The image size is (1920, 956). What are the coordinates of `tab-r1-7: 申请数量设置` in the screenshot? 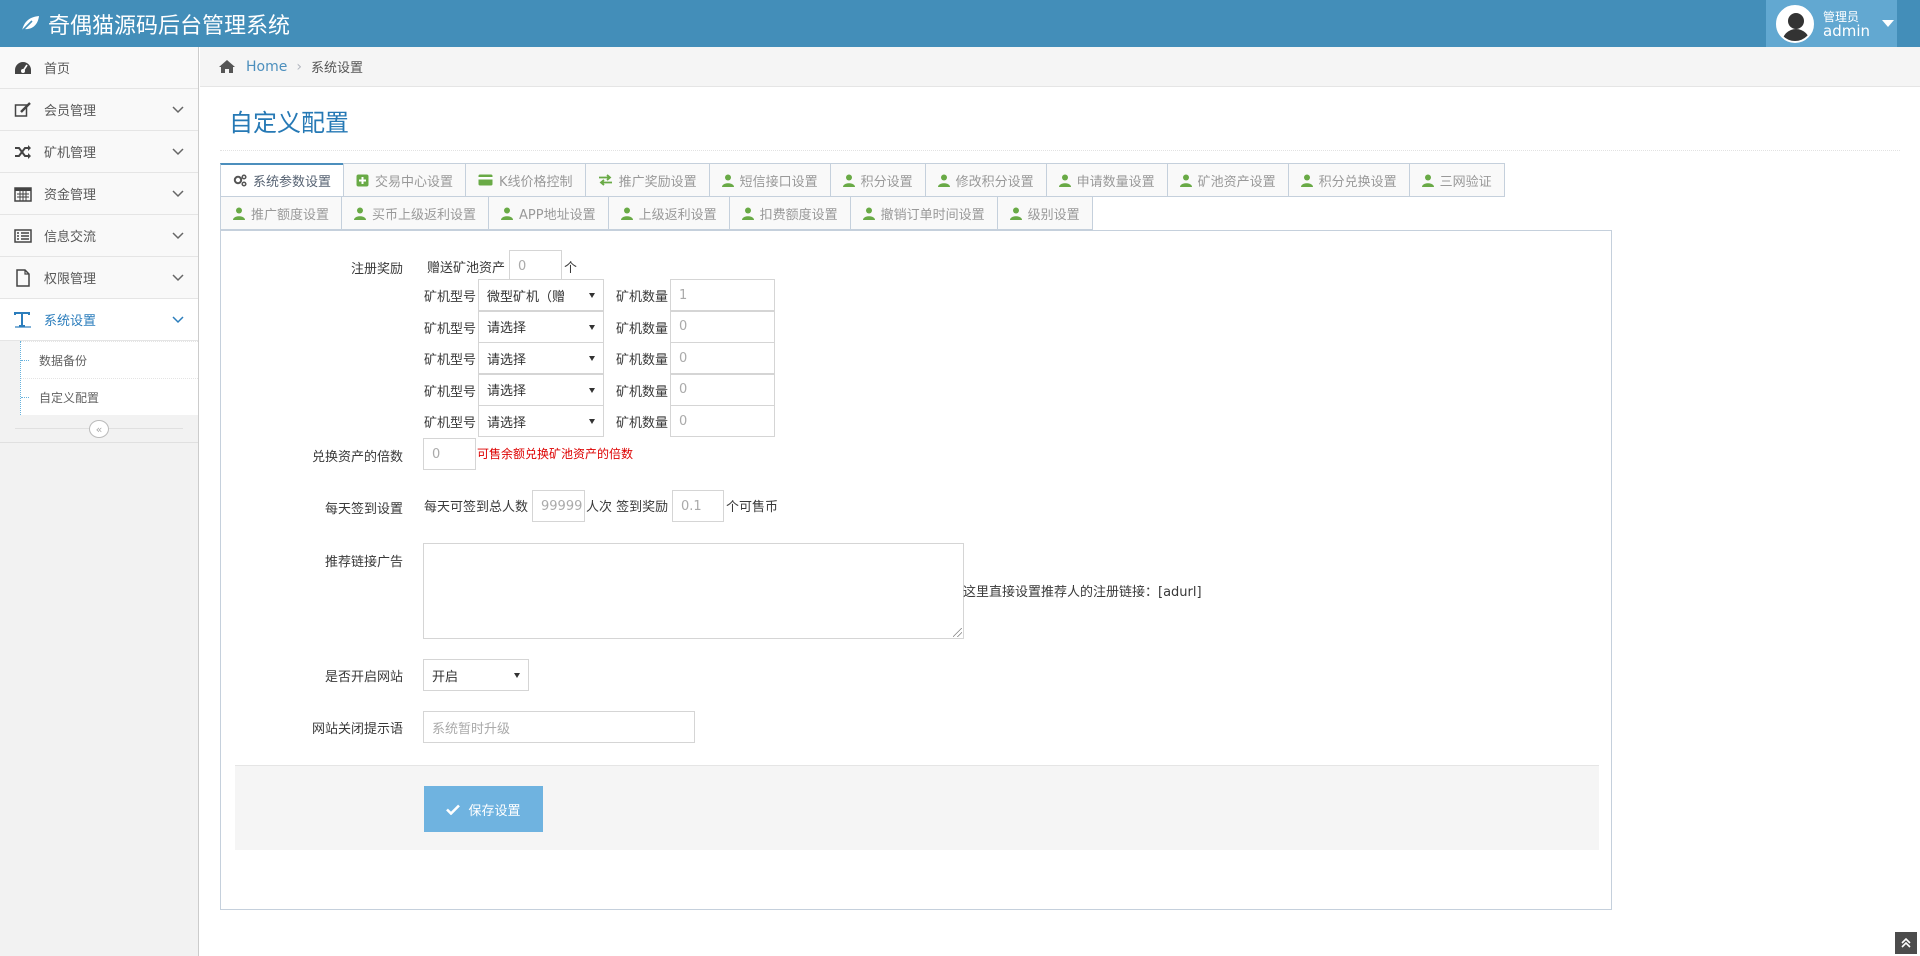 It's located at (1106, 180).